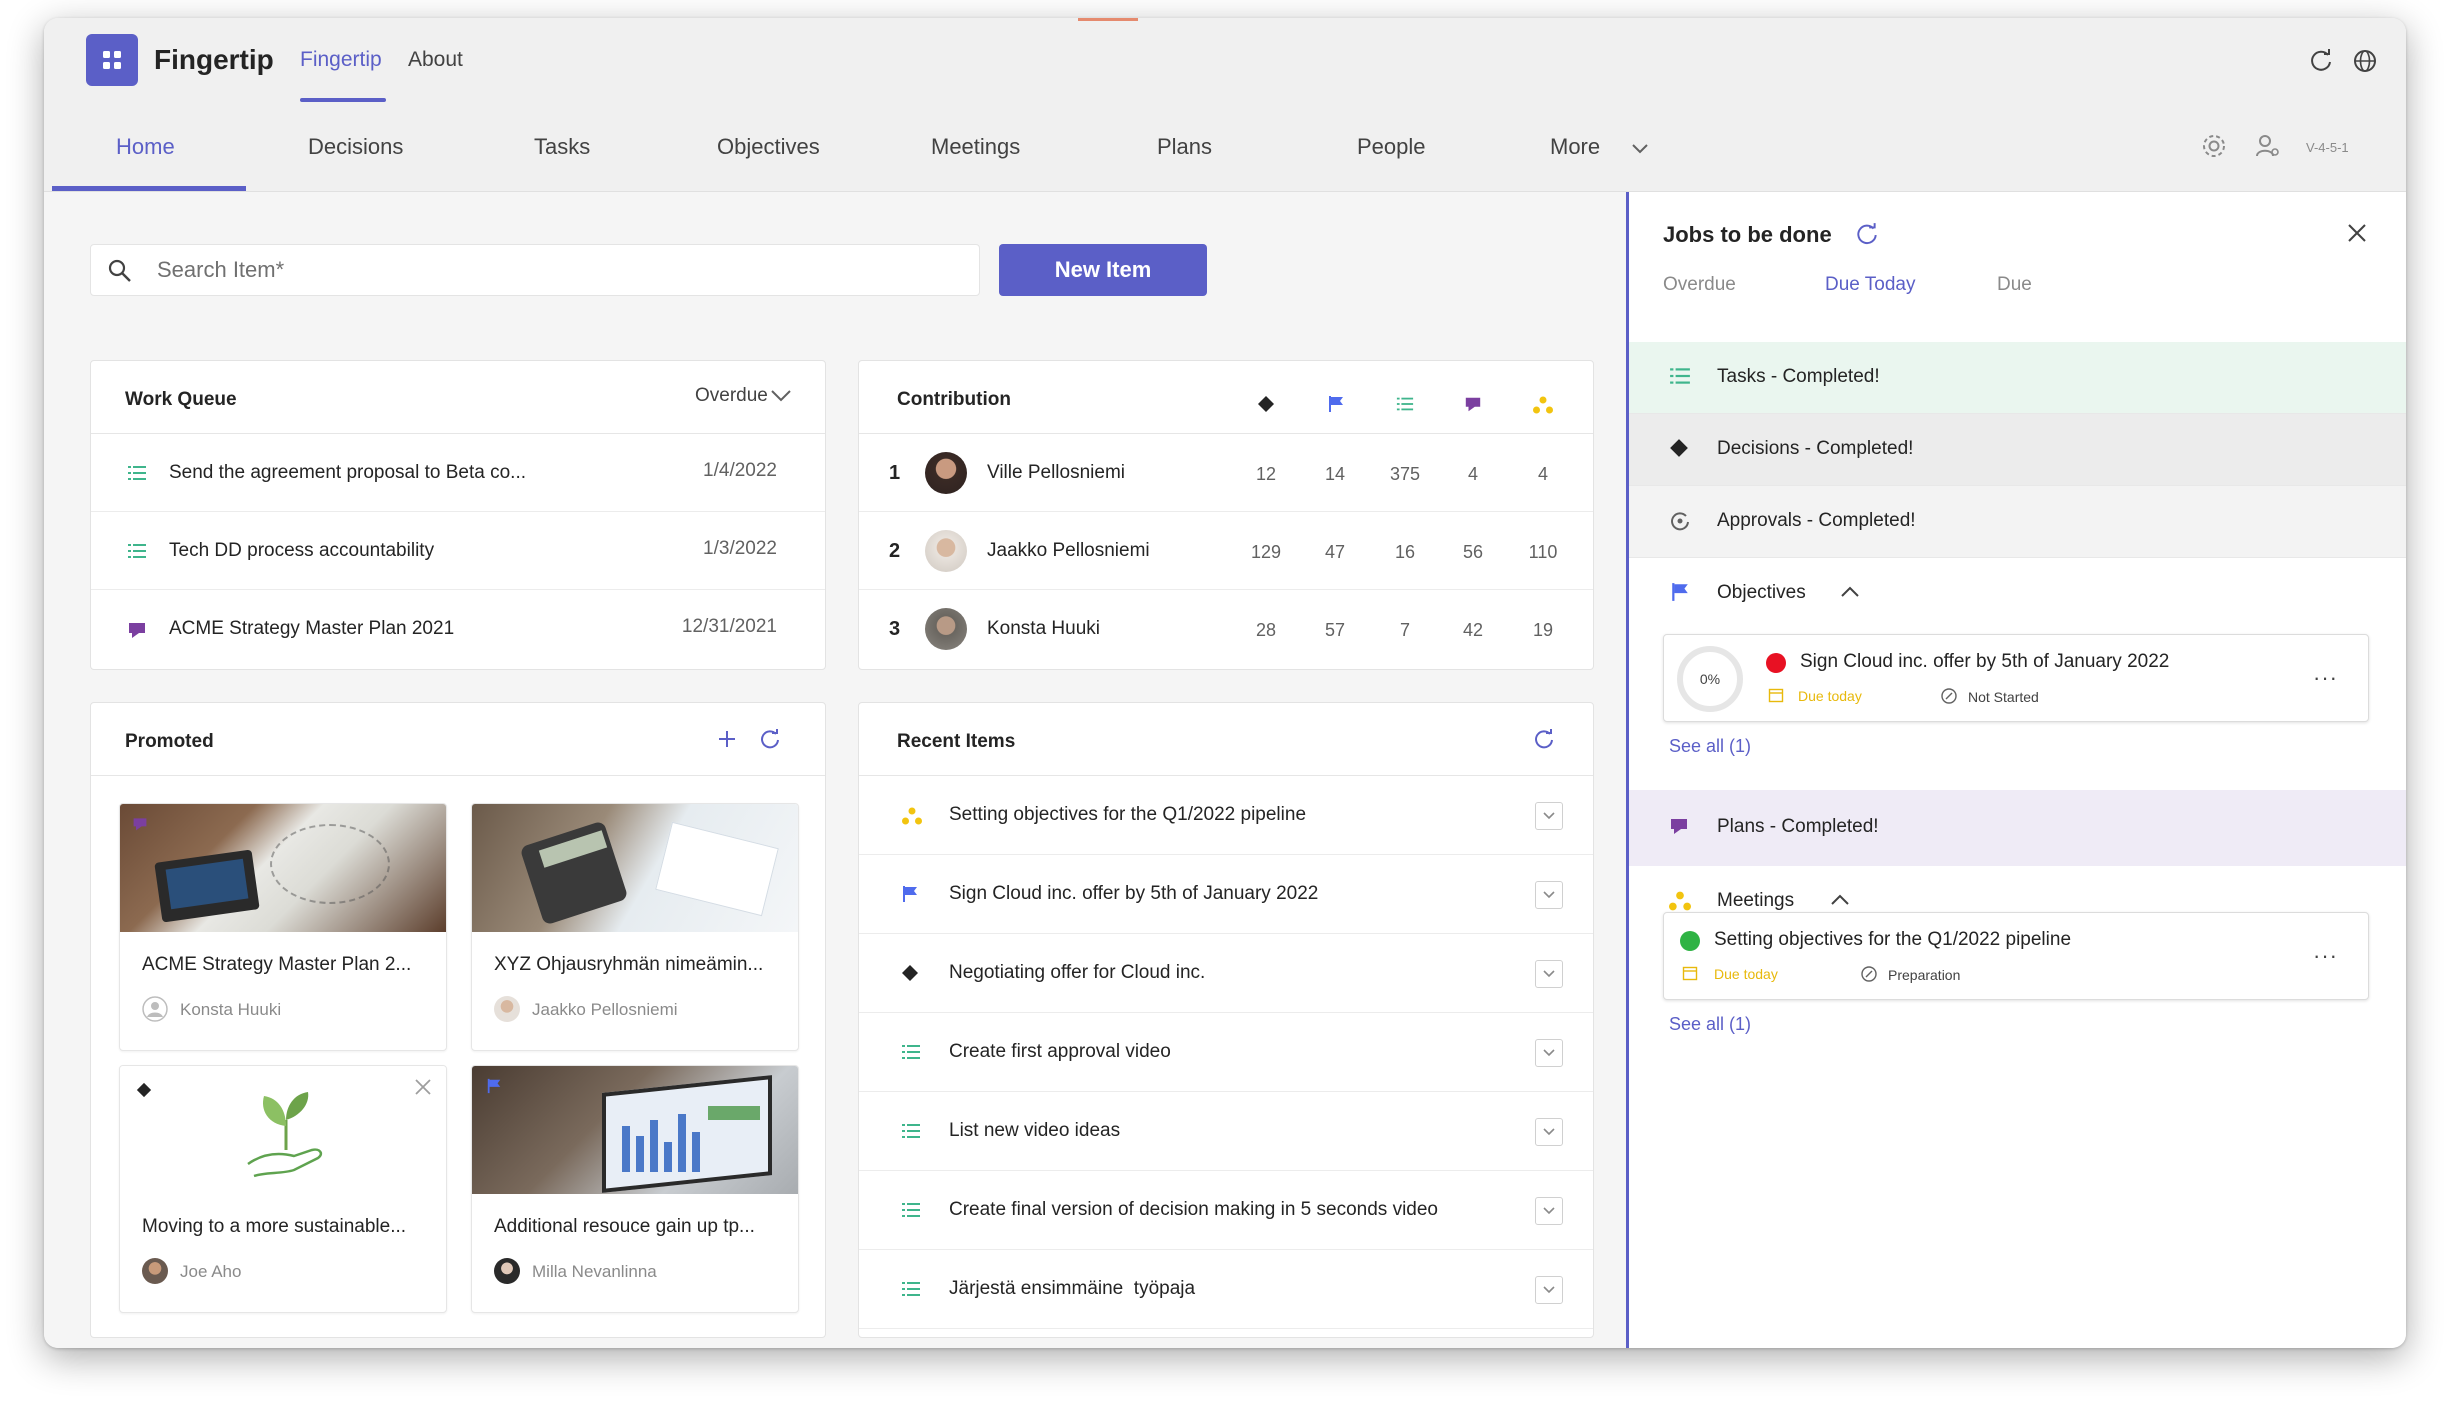 This screenshot has height=1416, width=2450. Describe the element at coordinates (1068, 550) in the screenshot. I see `contribution-name: Jaakko Pellosniemi` at that location.